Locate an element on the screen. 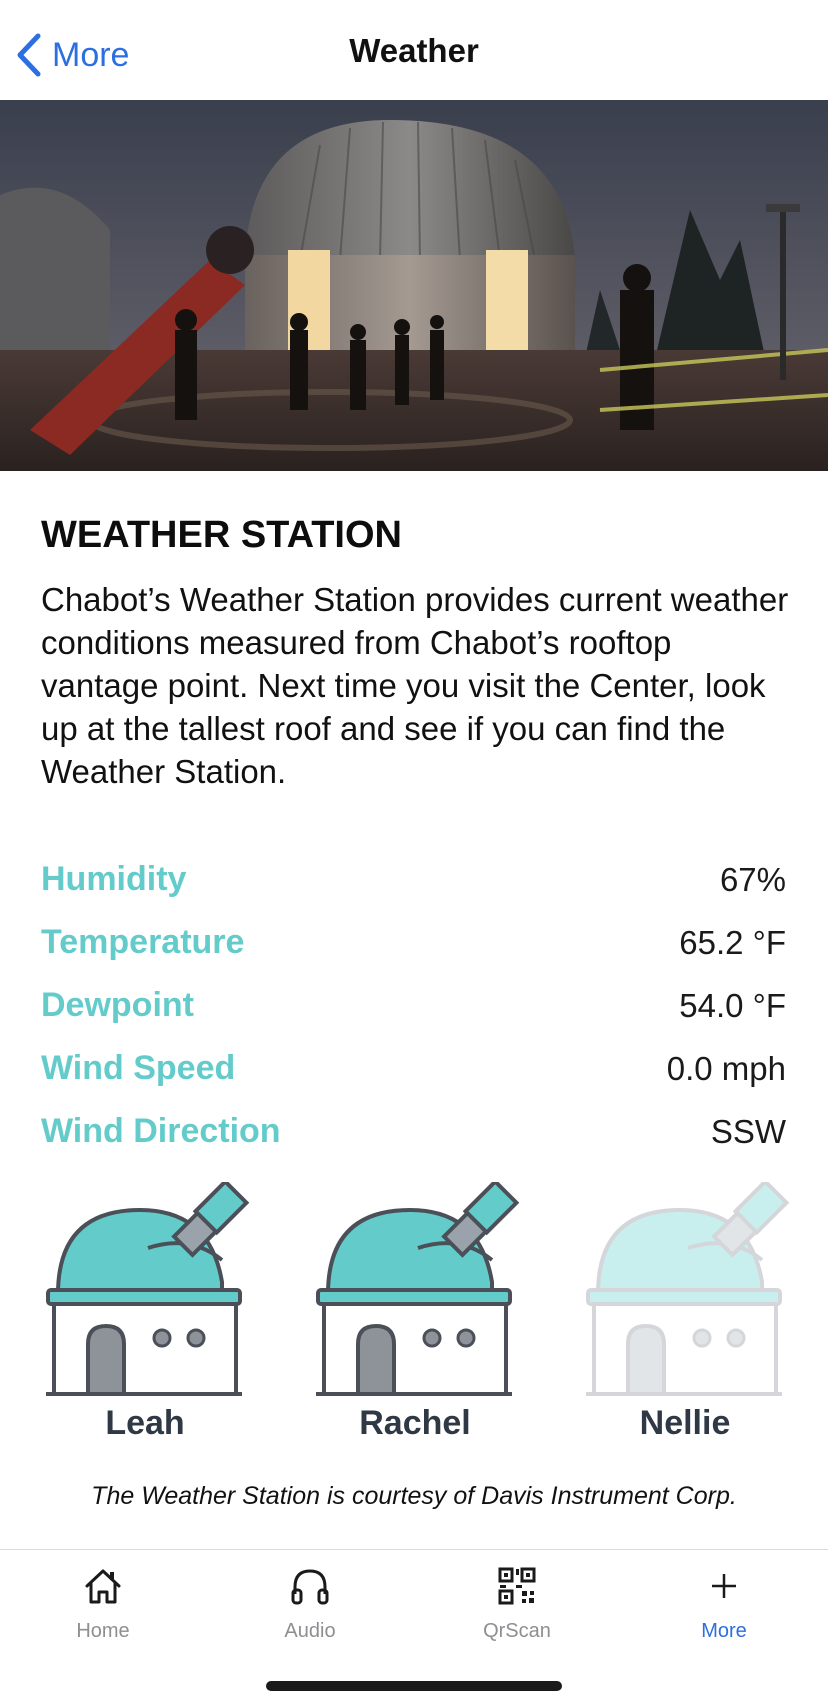 The image size is (828, 1708). observatory-nellie: Nellie is located at coordinates (685, 1312).